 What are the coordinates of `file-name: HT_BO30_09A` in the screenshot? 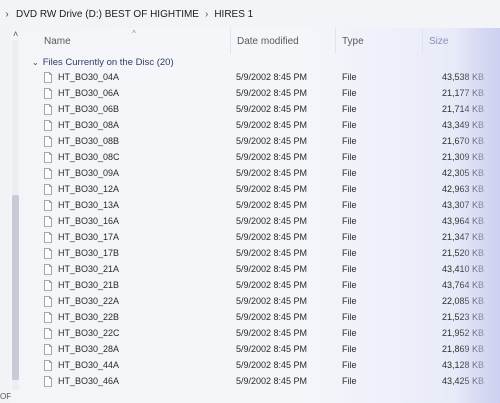 It's located at (89, 173).